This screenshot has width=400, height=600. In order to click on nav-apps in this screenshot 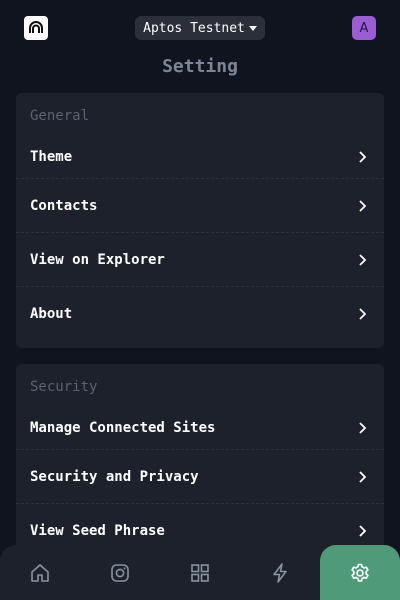, I will do `click(200, 572)`.